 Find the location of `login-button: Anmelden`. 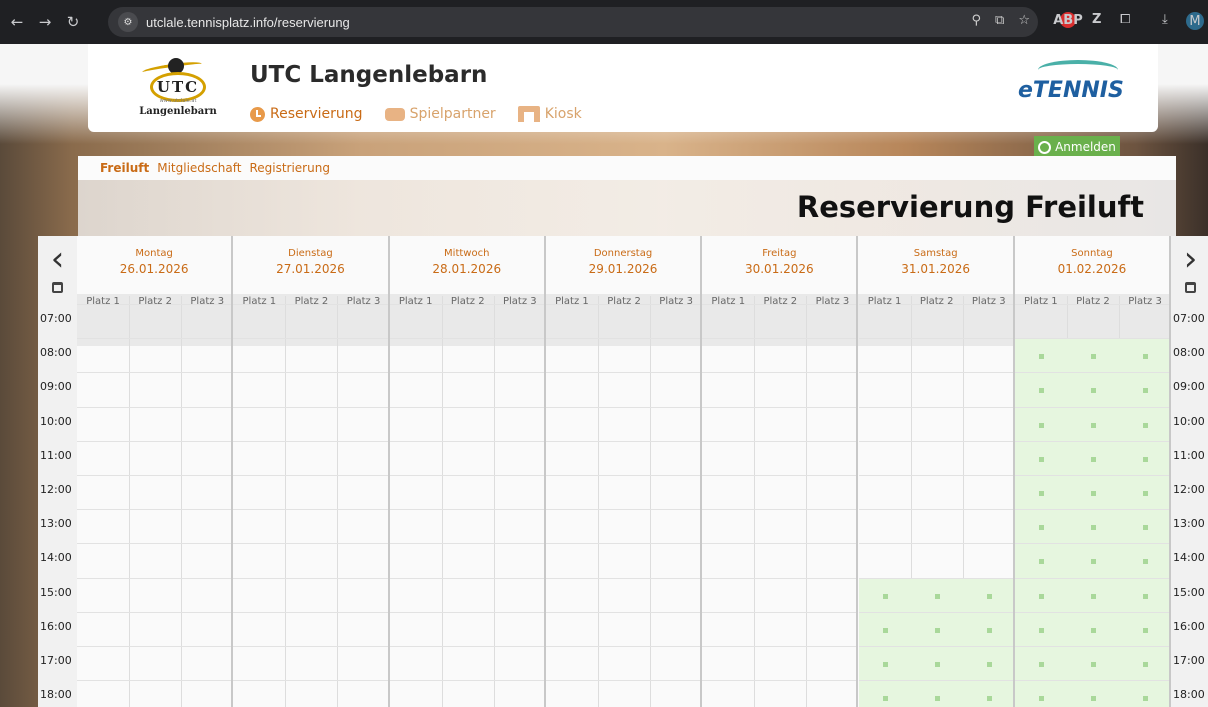

login-button: Anmelden is located at coordinates (1077, 147).